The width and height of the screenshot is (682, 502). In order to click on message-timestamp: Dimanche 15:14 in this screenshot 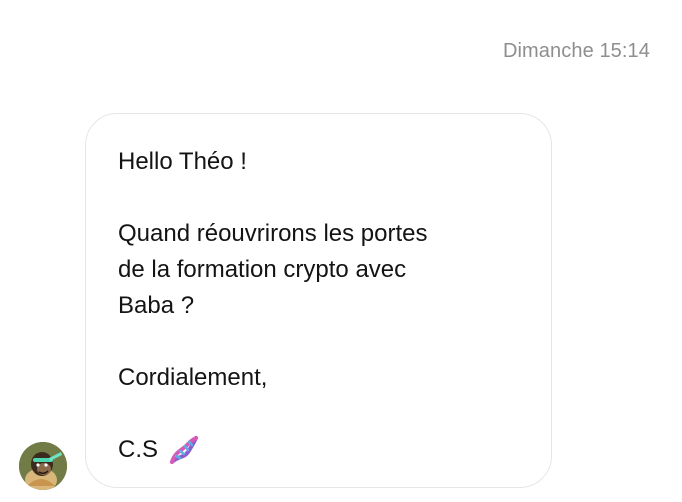, I will do `click(576, 51)`.